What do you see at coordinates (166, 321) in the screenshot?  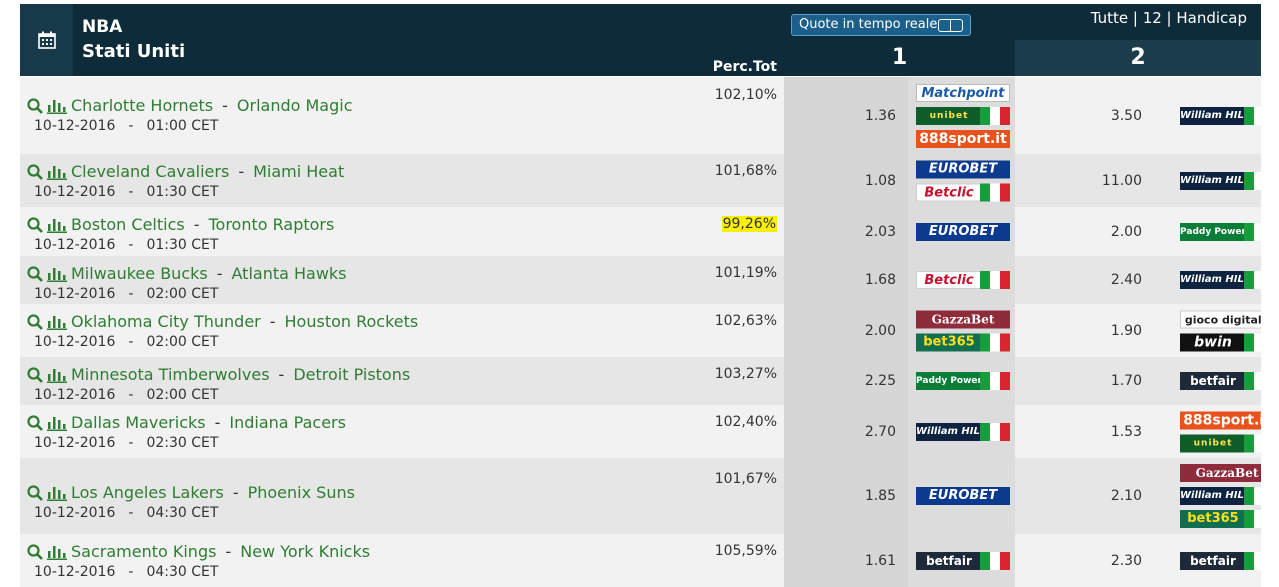 I see `home-team-link: Oklahoma City Thunder` at bounding box center [166, 321].